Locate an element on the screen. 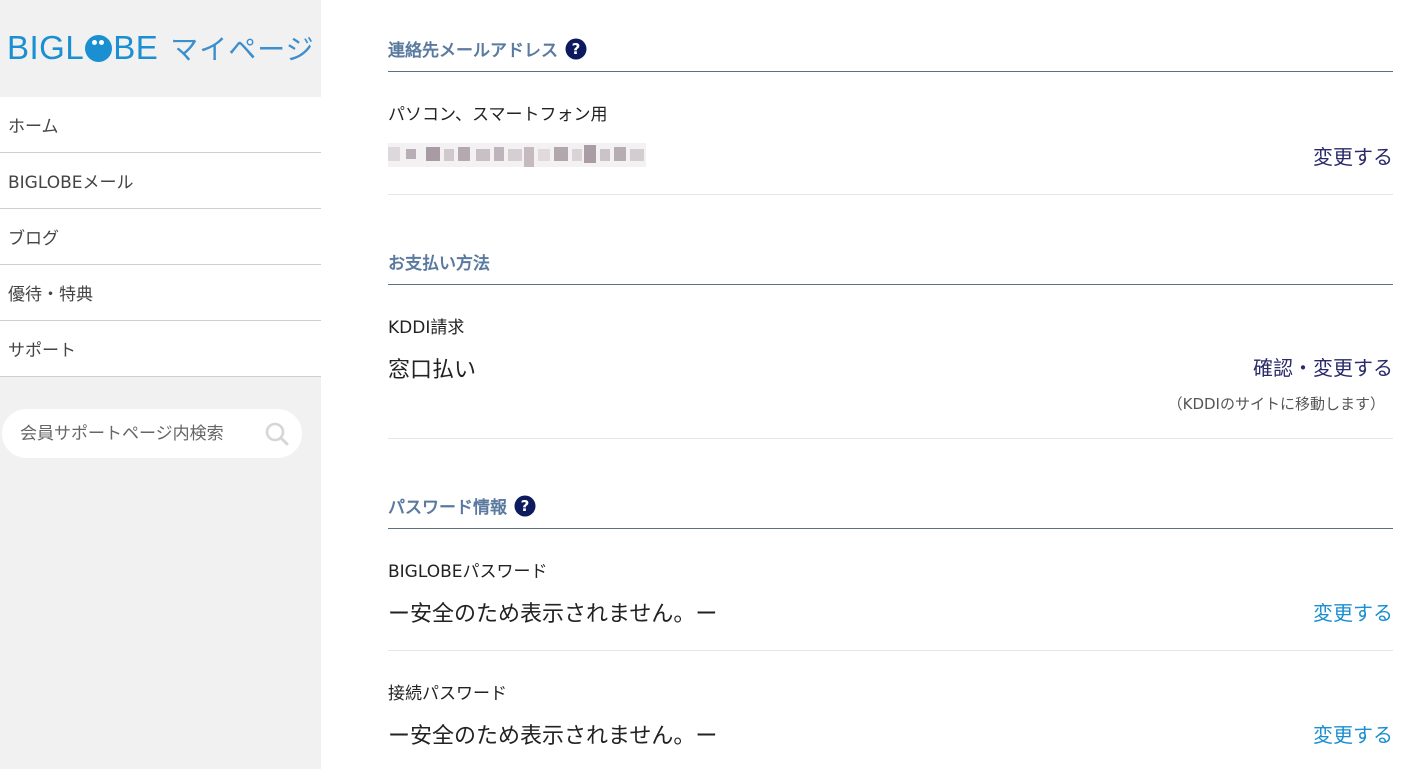 The width and height of the screenshot is (1424, 769). sidebar-item-mail: BIGLOBEメール is located at coordinates (160, 181).